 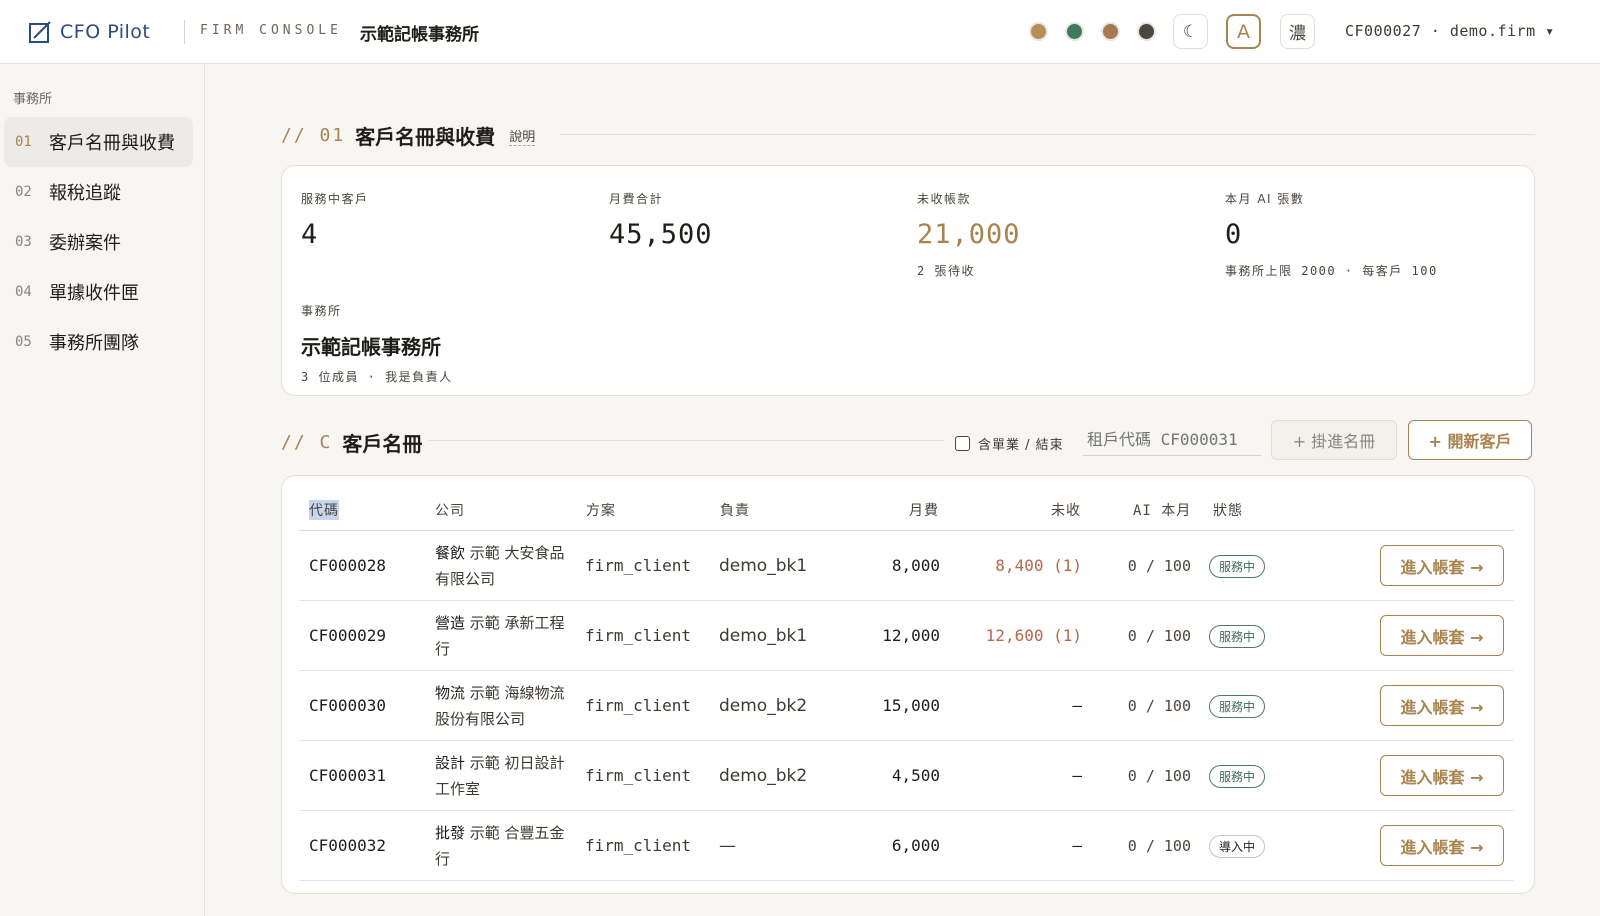 What do you see at coordinates (89, 32) in the screenshot?
I see `brand-logo: CFO Pilot` at bounding box center [89, 32].